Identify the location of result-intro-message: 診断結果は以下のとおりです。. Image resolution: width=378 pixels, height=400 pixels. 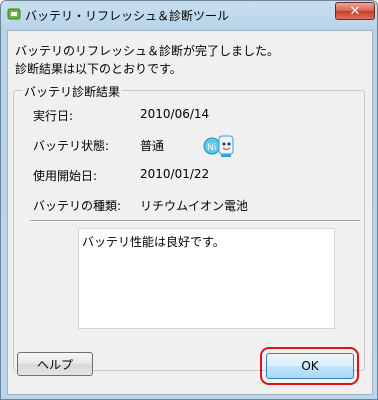
(98, 69).